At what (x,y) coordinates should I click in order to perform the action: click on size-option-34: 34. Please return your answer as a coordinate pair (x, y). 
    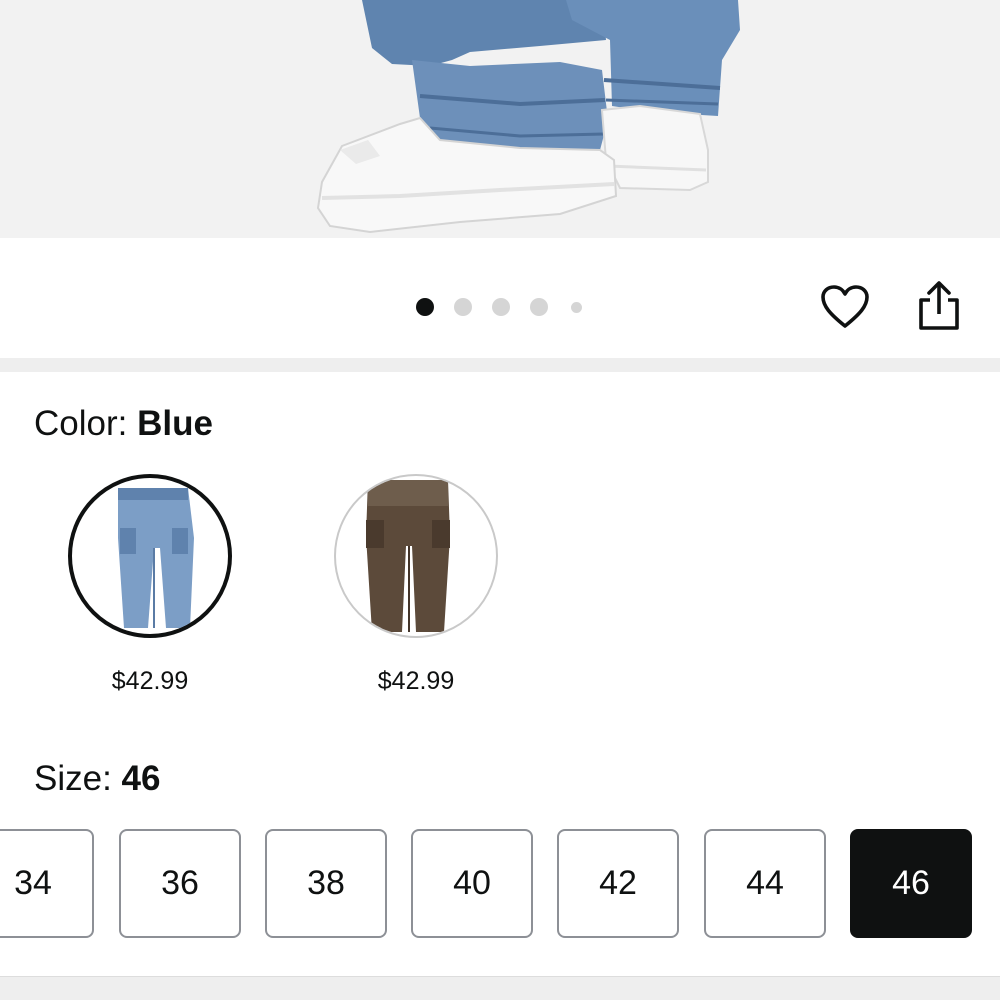
    Looking at the image, I should click on (47, 883).